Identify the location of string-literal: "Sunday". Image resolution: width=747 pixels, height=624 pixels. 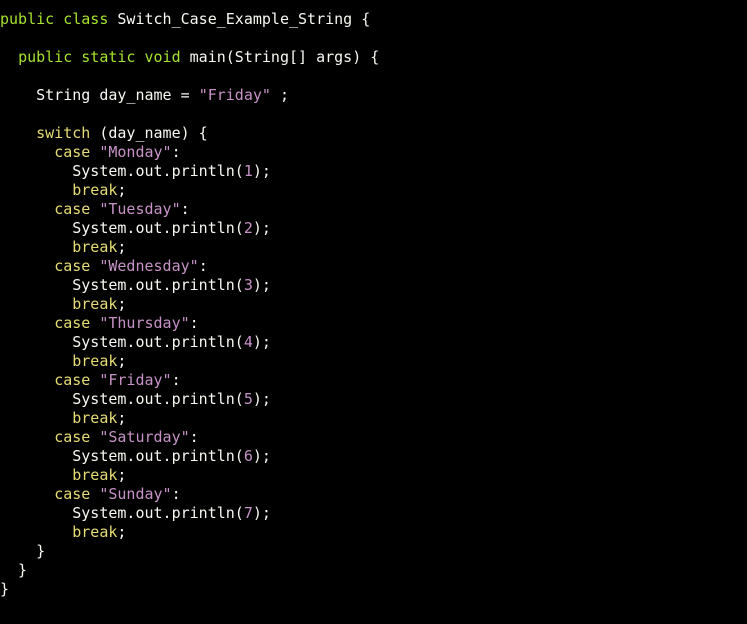
(135, 494).